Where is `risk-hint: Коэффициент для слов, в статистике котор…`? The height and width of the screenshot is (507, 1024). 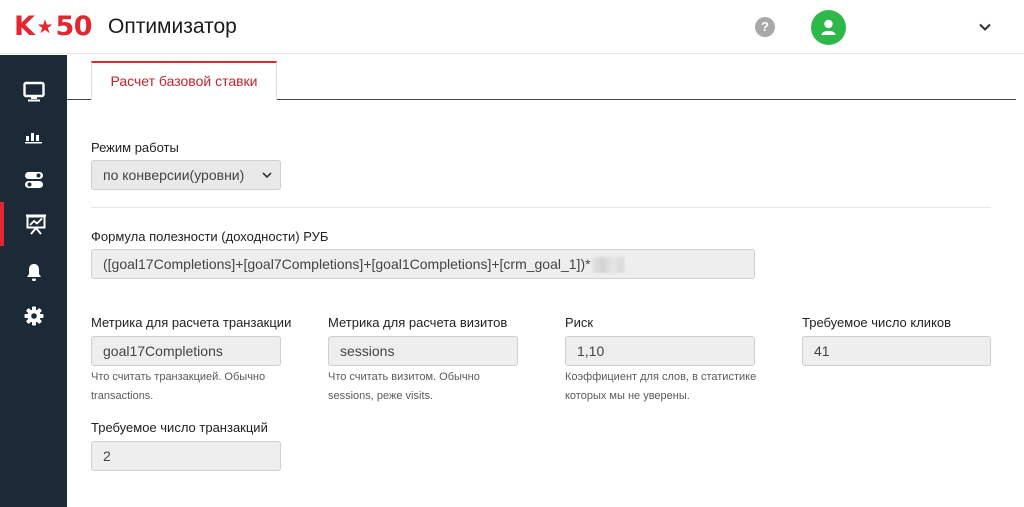
risk-hint: Коэффициент для слов, в статистике котор… is located at coordinates (661, 386).